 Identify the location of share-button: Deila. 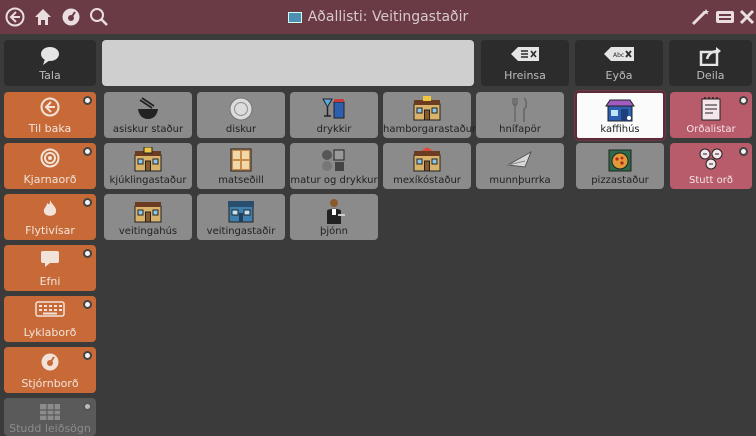
(710, 63).